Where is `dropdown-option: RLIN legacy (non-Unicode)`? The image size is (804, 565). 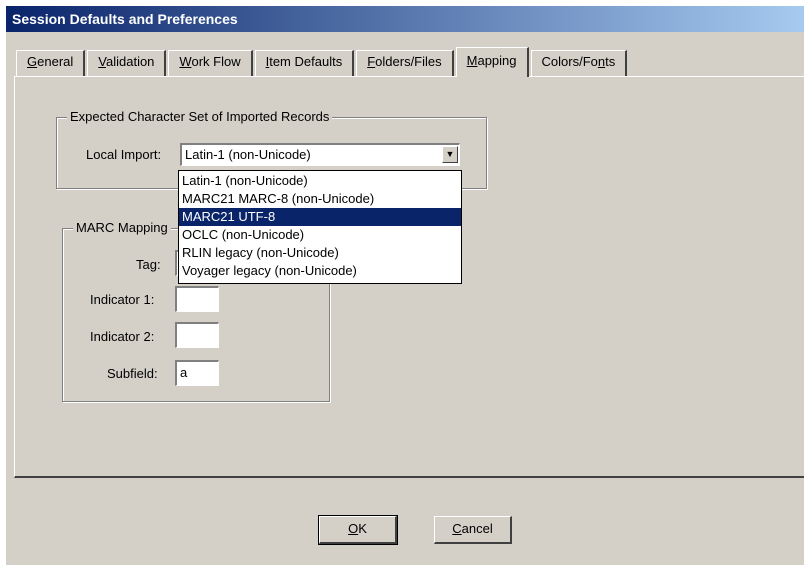
dropdown-option: RLIN legacy (non-Unicode) is located at coordinates (320, 253).